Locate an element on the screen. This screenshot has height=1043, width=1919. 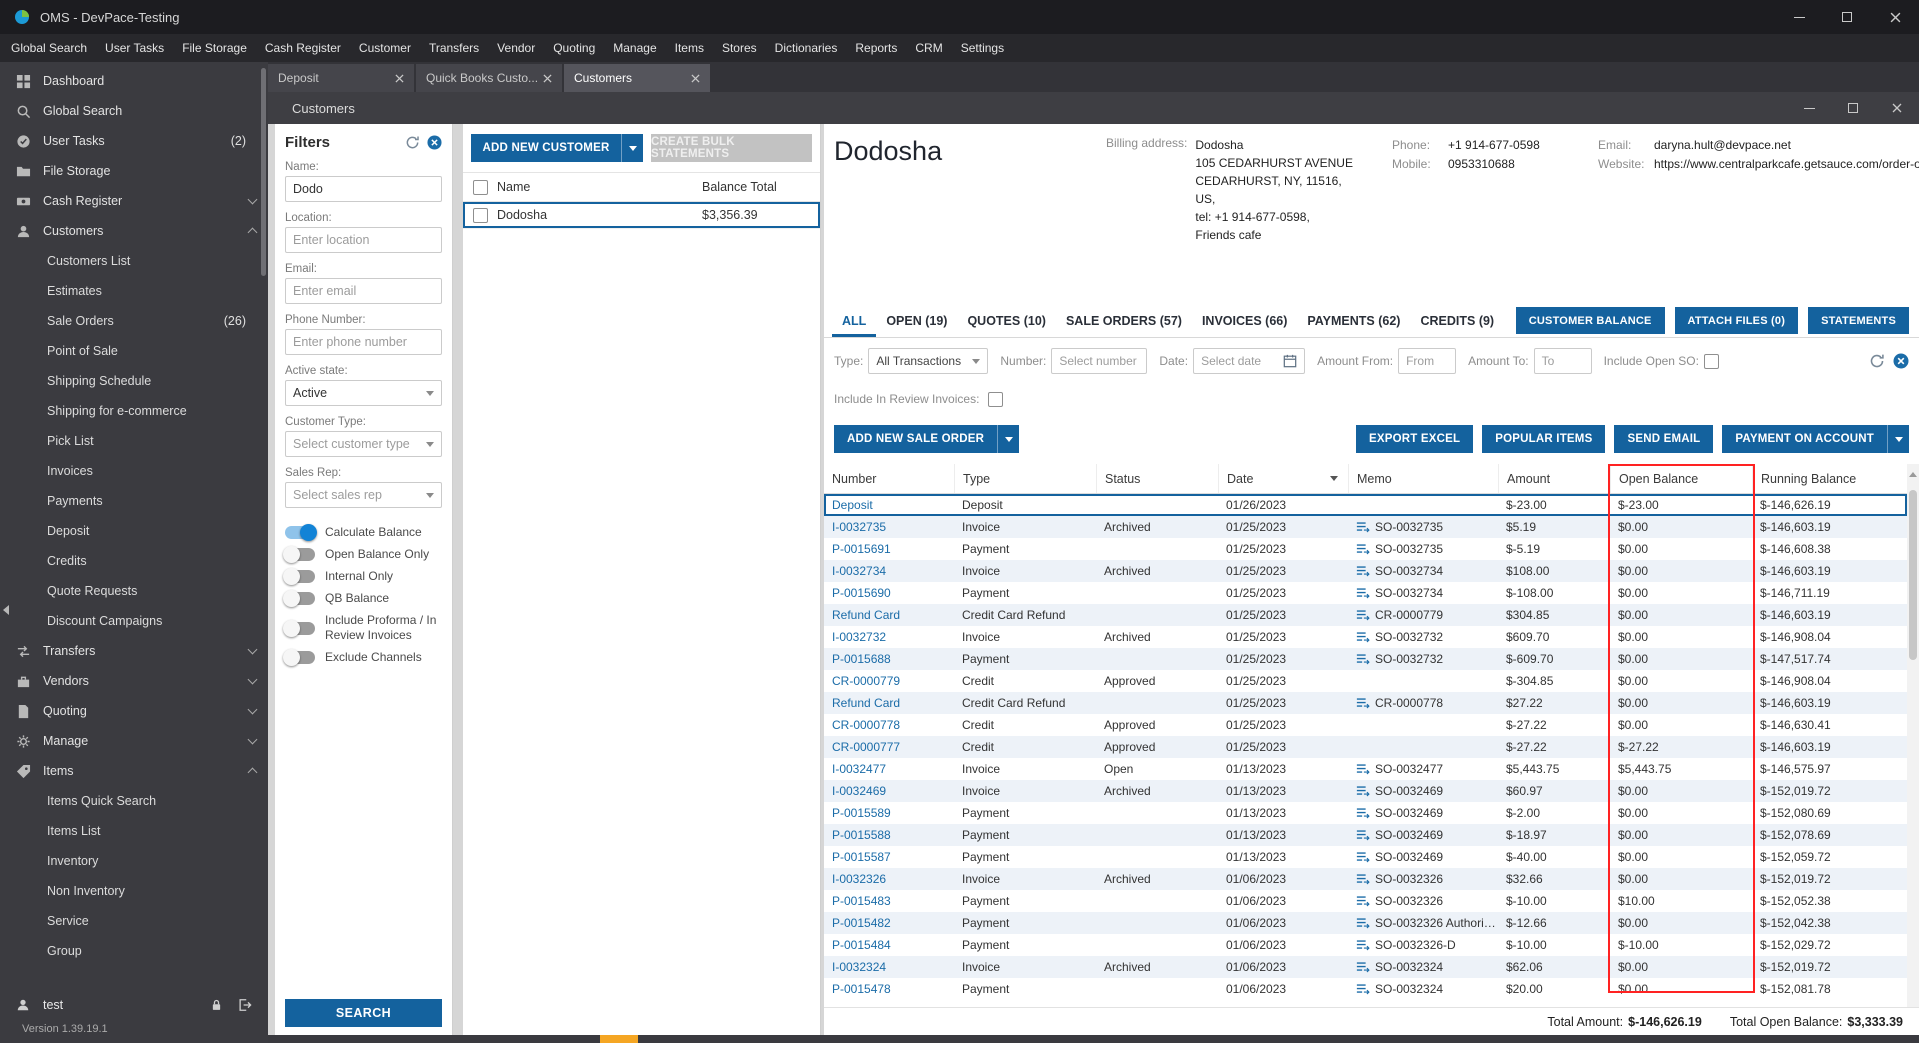
column-header-type: Type is located at coordinates (1025, 478).